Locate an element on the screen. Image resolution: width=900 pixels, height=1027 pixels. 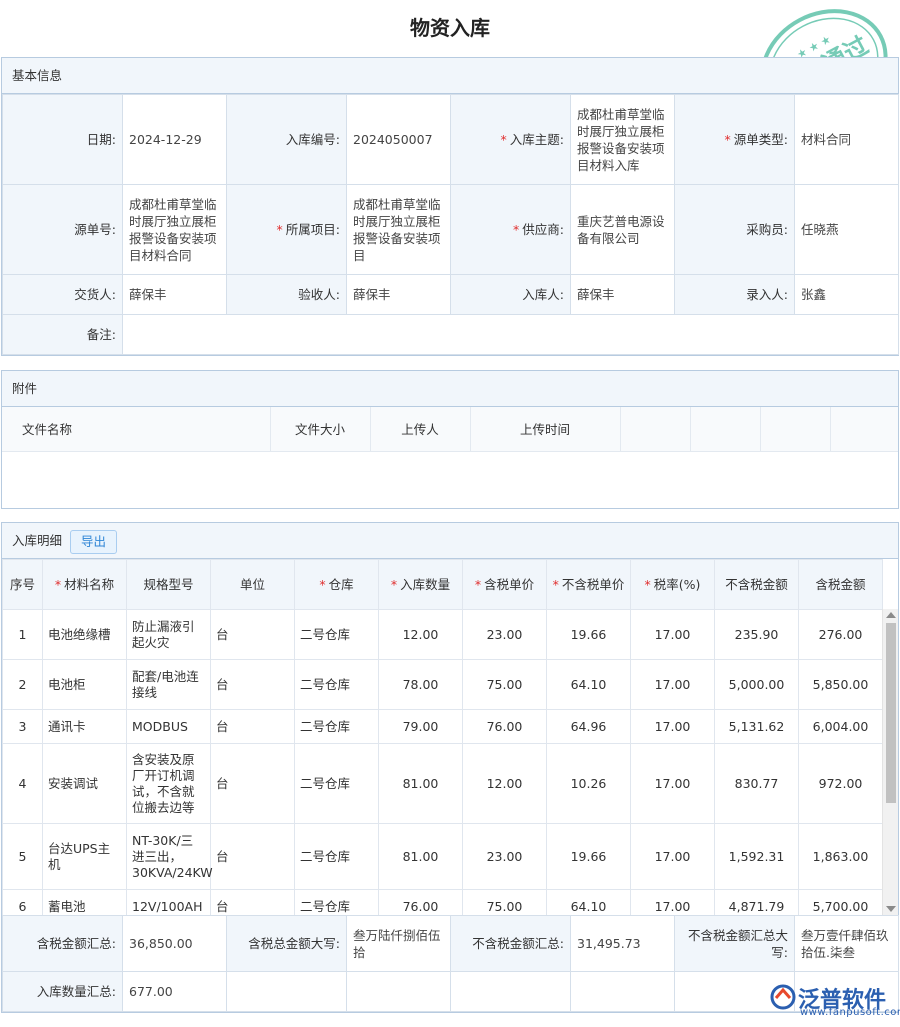
export-button: 导出 is located at coordinates (93, 542).